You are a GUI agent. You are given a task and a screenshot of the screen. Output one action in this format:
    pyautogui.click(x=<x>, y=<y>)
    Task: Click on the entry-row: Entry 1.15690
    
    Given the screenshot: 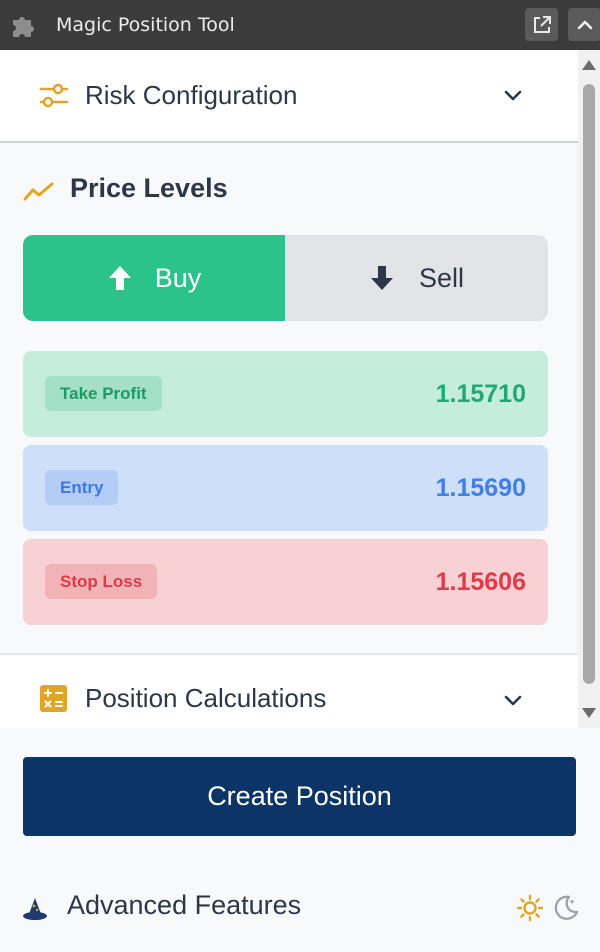 What is the action you would take?
    pyautogui.click(x=285, y=488)
    